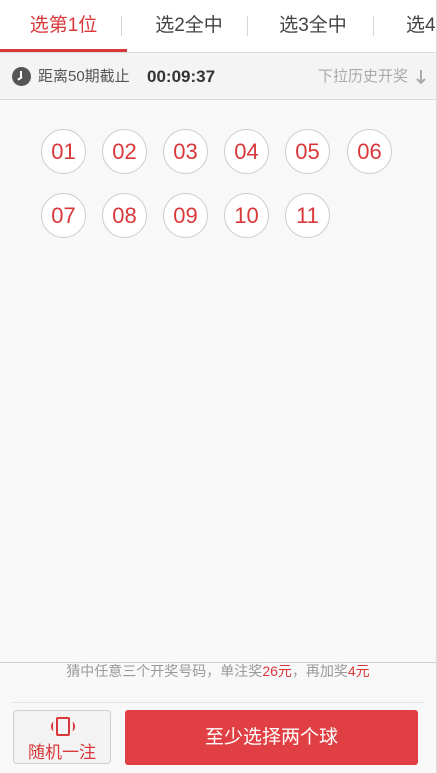 The image size is (437, 773). Describe the element at coordinates (164, 671) in the screenshot. I see `hint-prefix: 猜中任意三个开奖号码，单注奖` at that location.